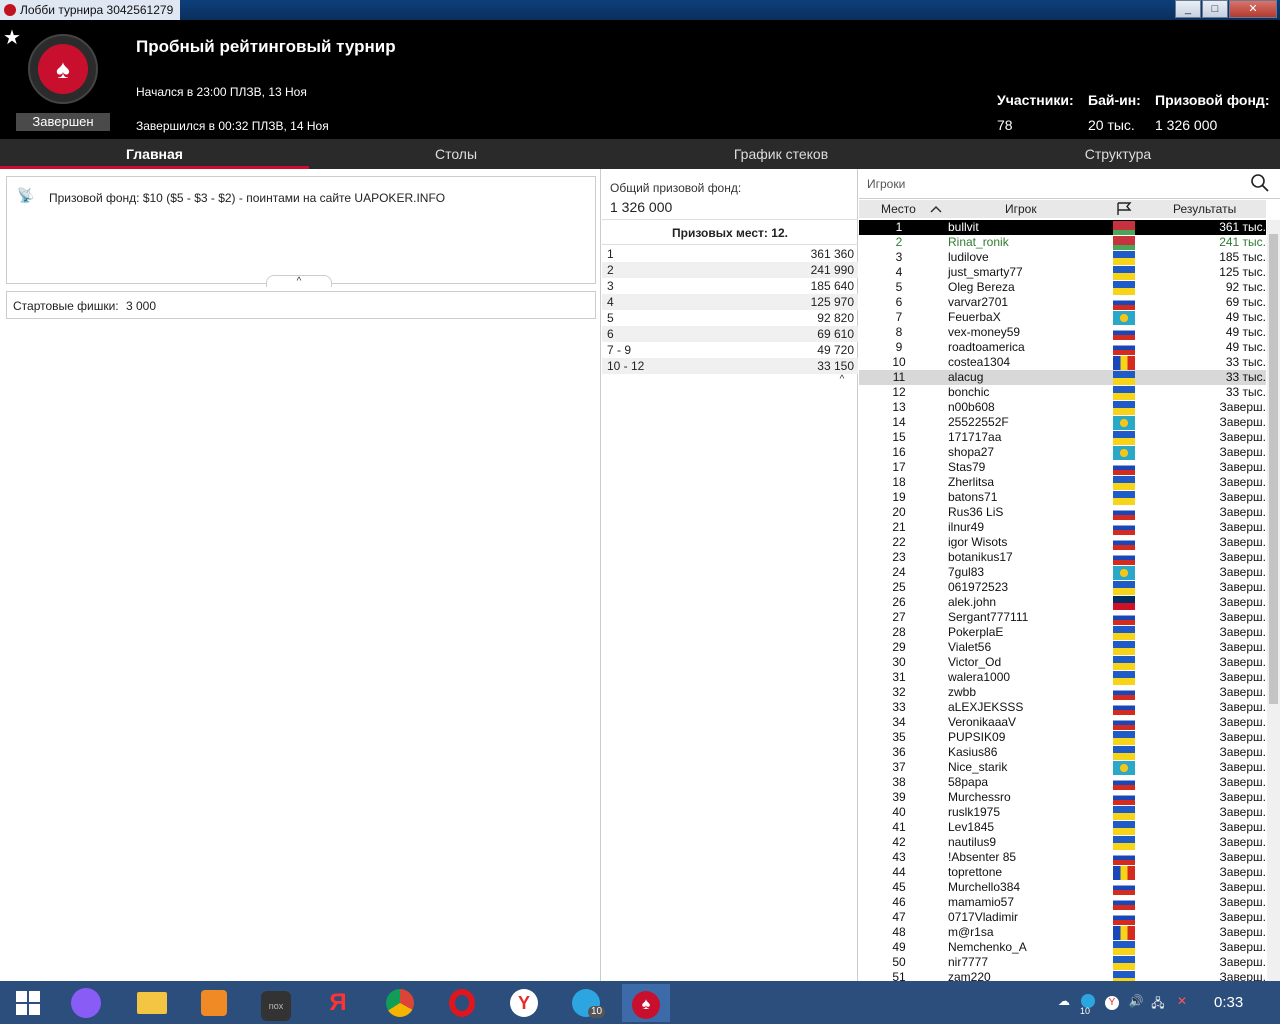  Describe the element at coordinates (1062, 272) in the screenshot. I see `player-row: 4 just_smarty77 125 тыс.` at that location.